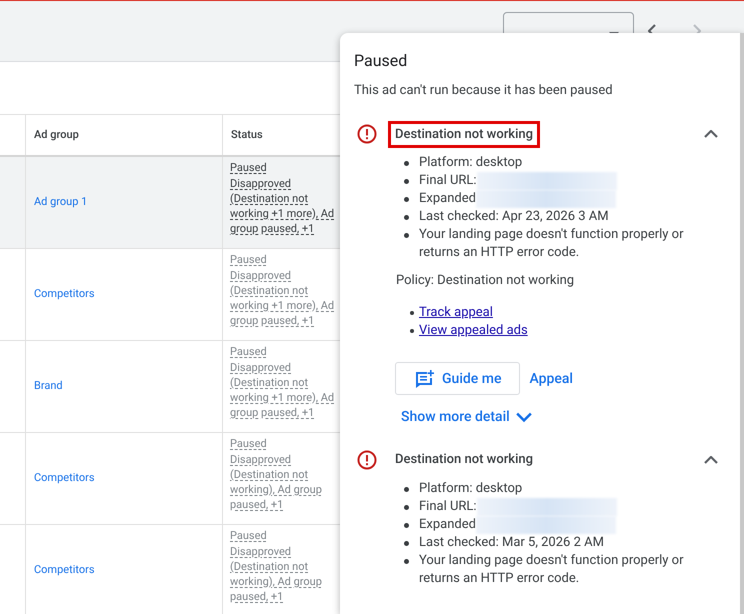 The image size is (744, 614). What do you see at coordinates (61, 202) in the screenshot?
I see `ad-group-link: Ad group 1` at bounding box center [61, 202].